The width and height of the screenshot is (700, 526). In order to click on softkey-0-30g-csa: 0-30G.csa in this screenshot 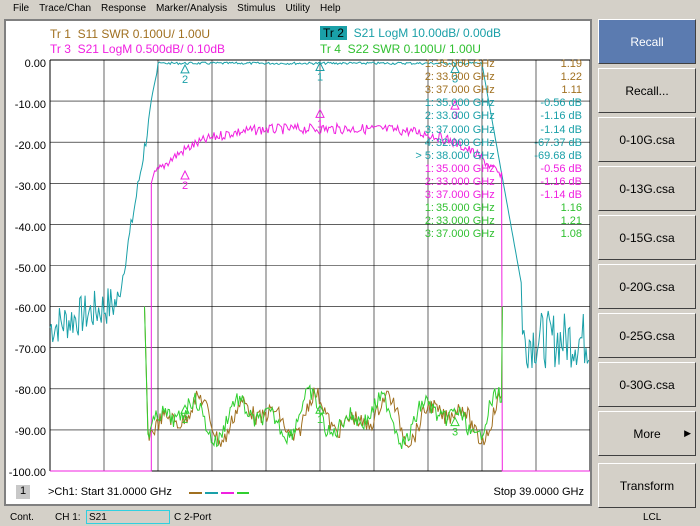, I will do `click(647, 384)`.